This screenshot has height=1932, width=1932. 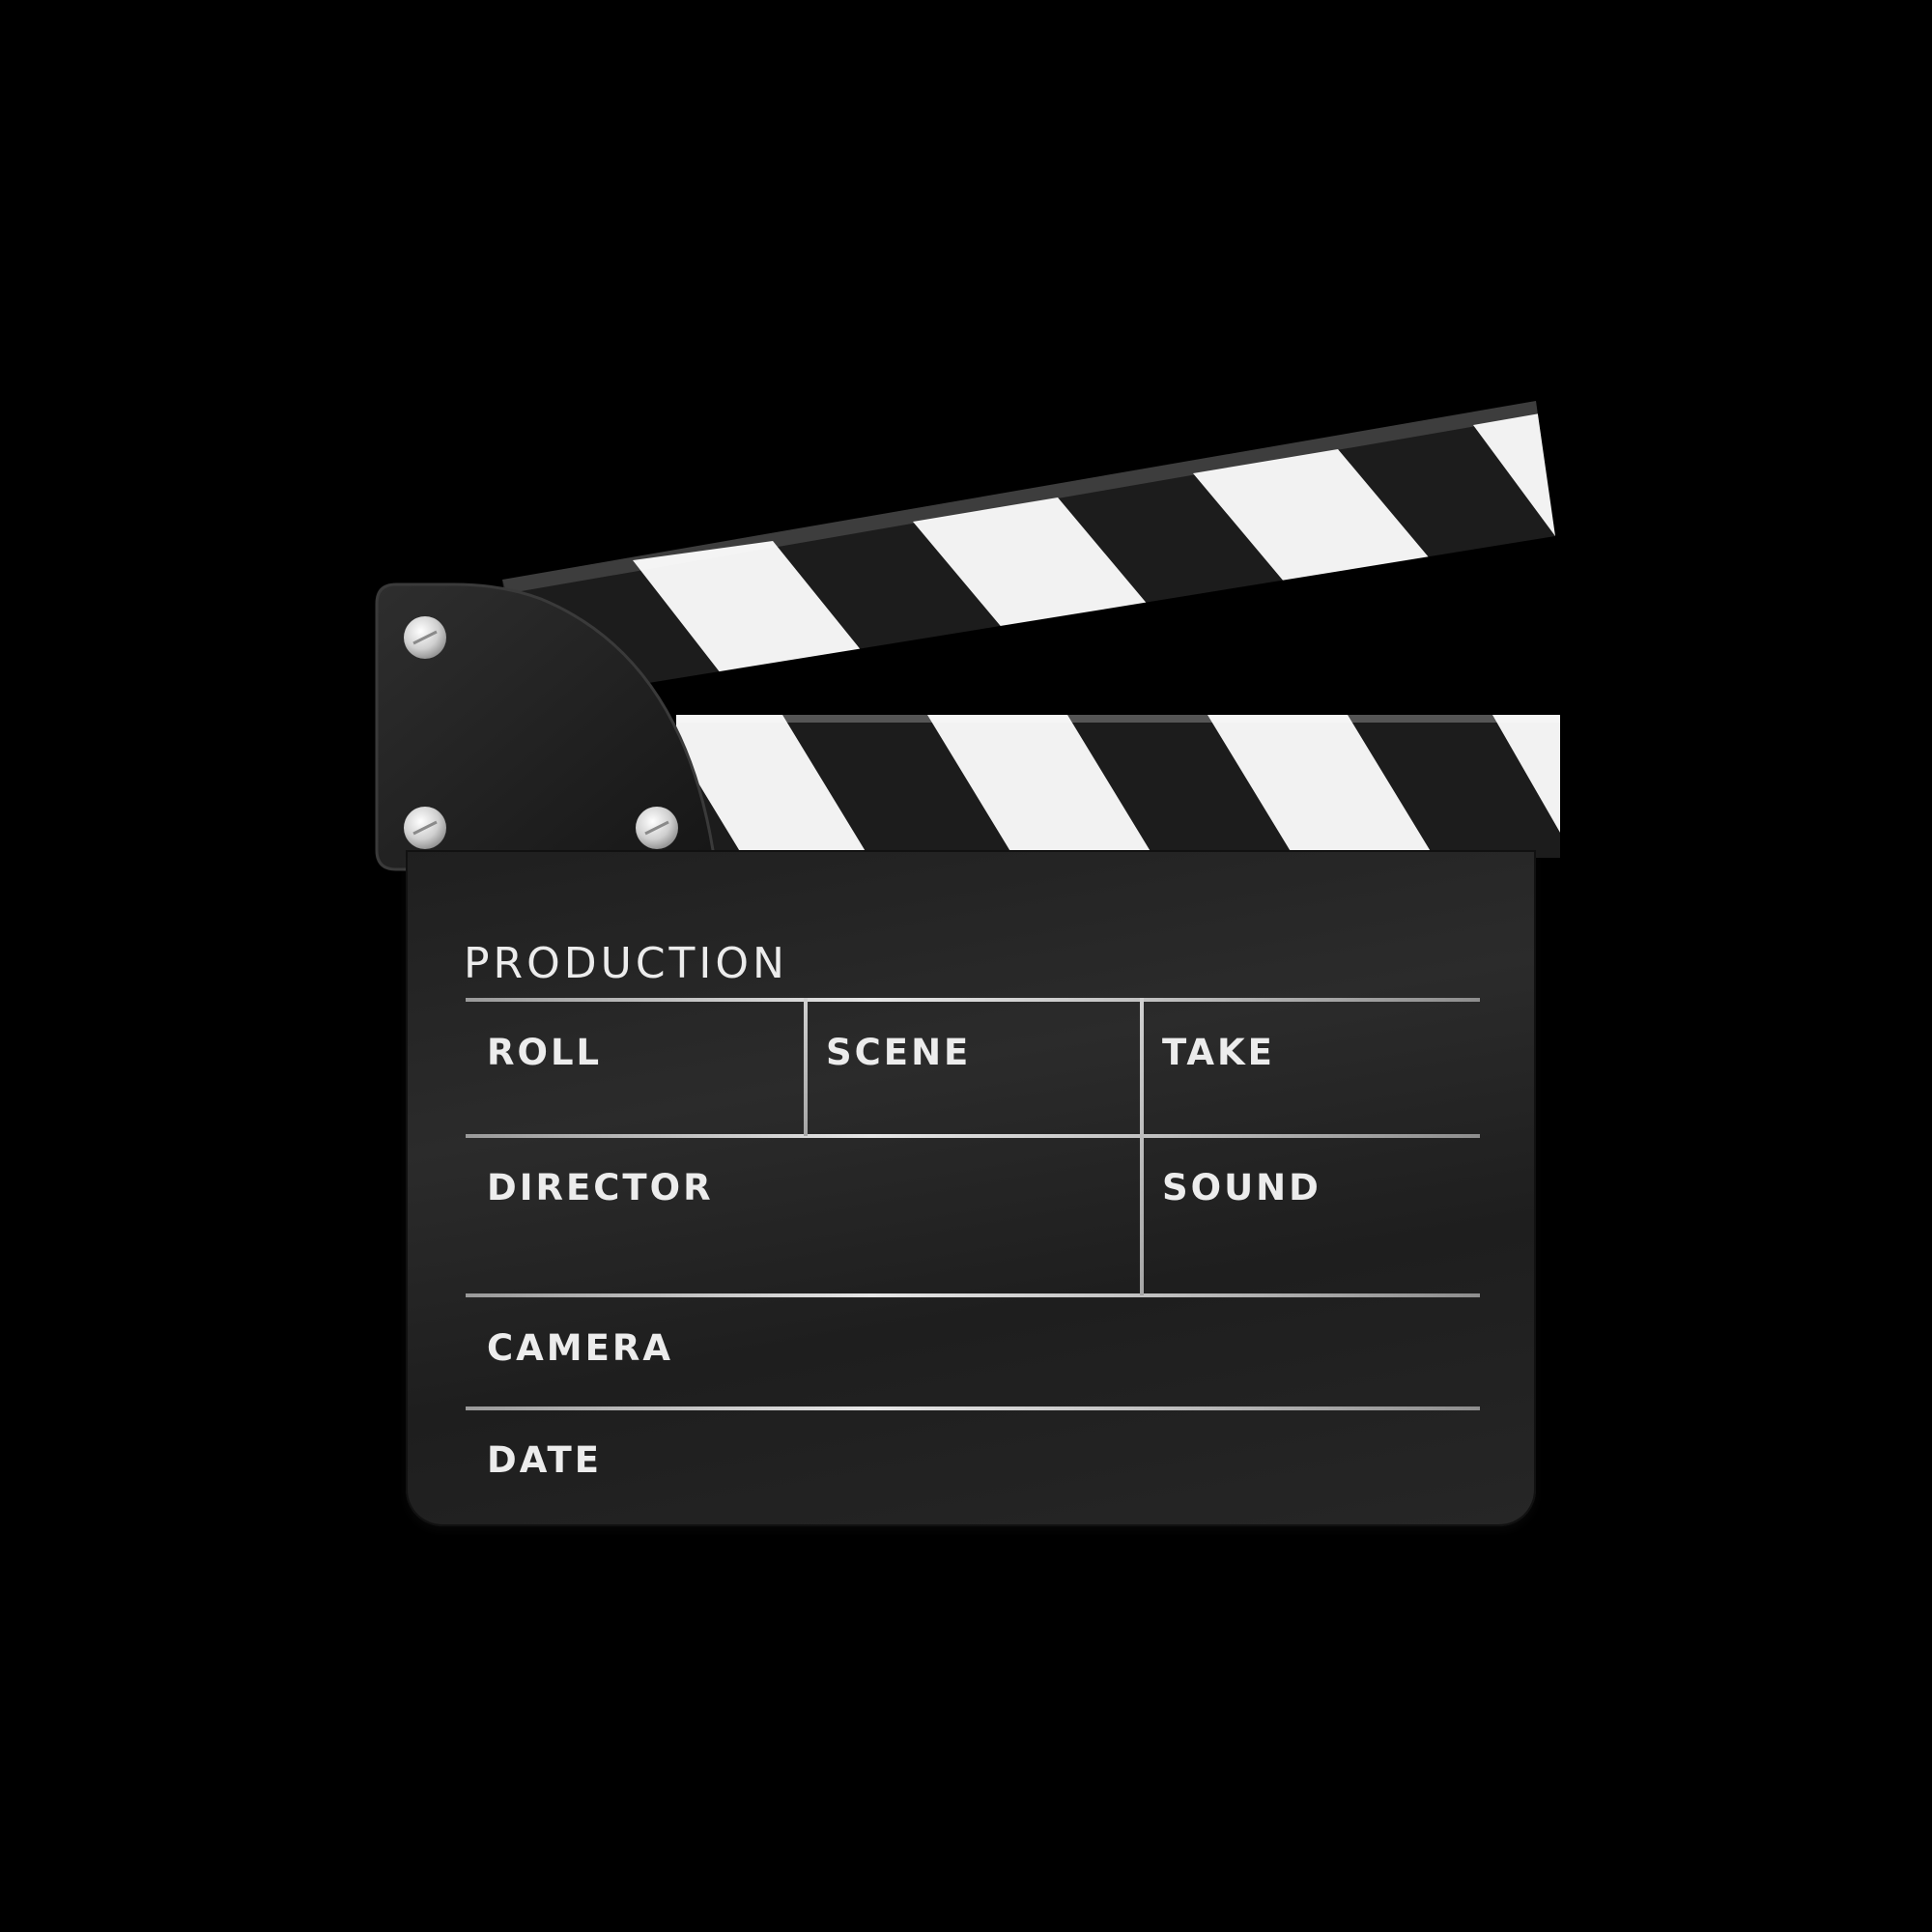 What do you see at coordinates (545, 1052) in the screenshot?
I see `roll-label: ROLL` at bounding box center [545, 1052].